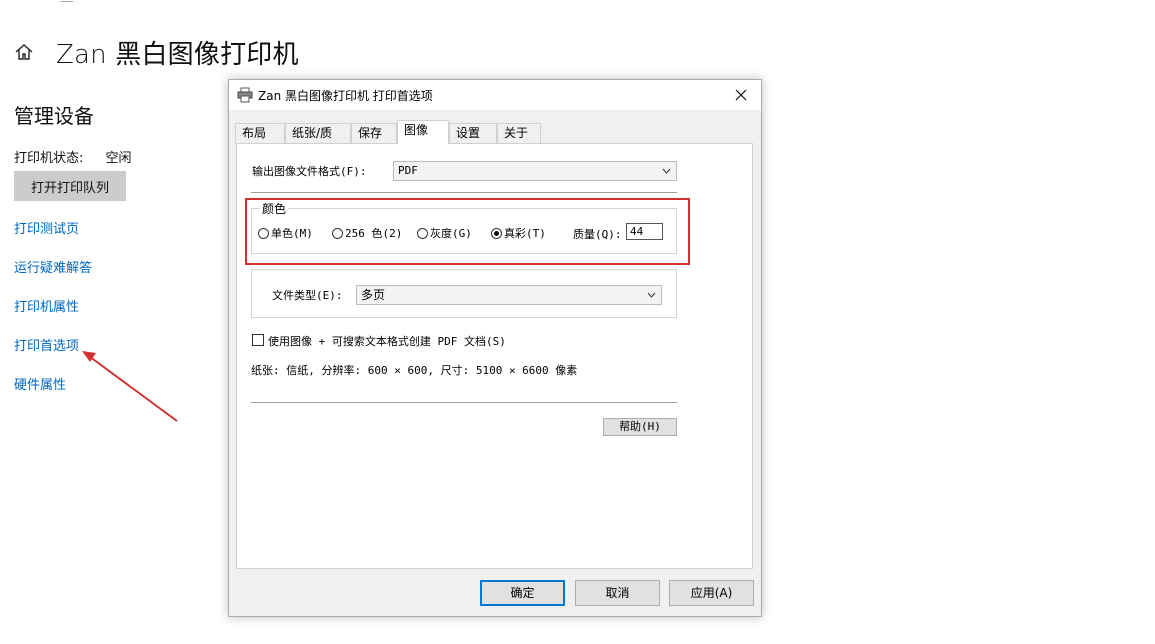 The height and width of the screenshot is (644, 1155). Describe the element at coordinates (374, 133) in the screenshot. I see `tab-save: 保存` at that location.